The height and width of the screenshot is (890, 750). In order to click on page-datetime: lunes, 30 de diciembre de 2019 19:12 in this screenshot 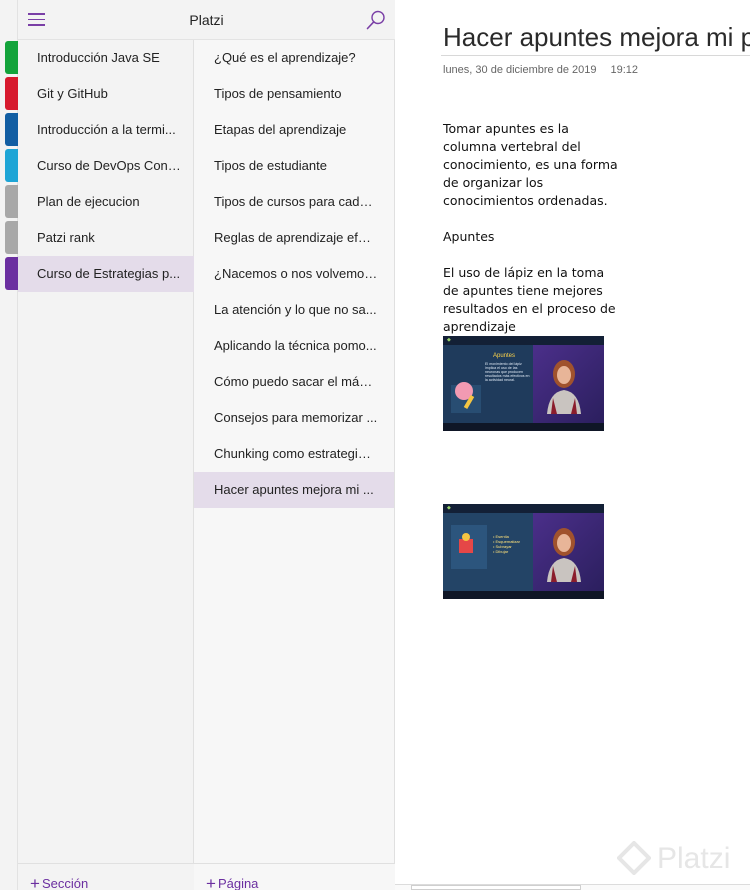, I will do `click(540, 70)`.